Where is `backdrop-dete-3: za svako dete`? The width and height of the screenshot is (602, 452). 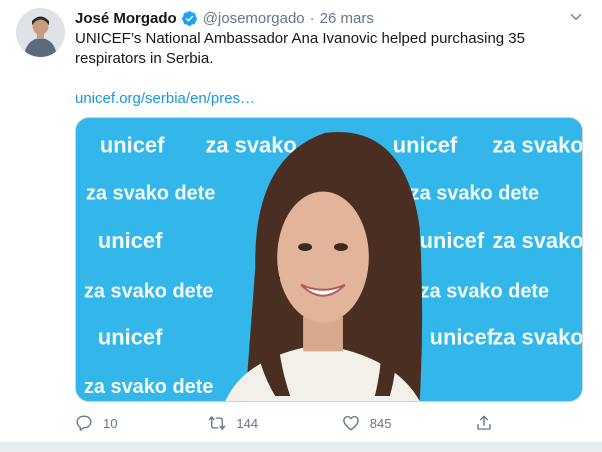 backdrop-dete-3: za svako dete is located at coordinates (148, 292).